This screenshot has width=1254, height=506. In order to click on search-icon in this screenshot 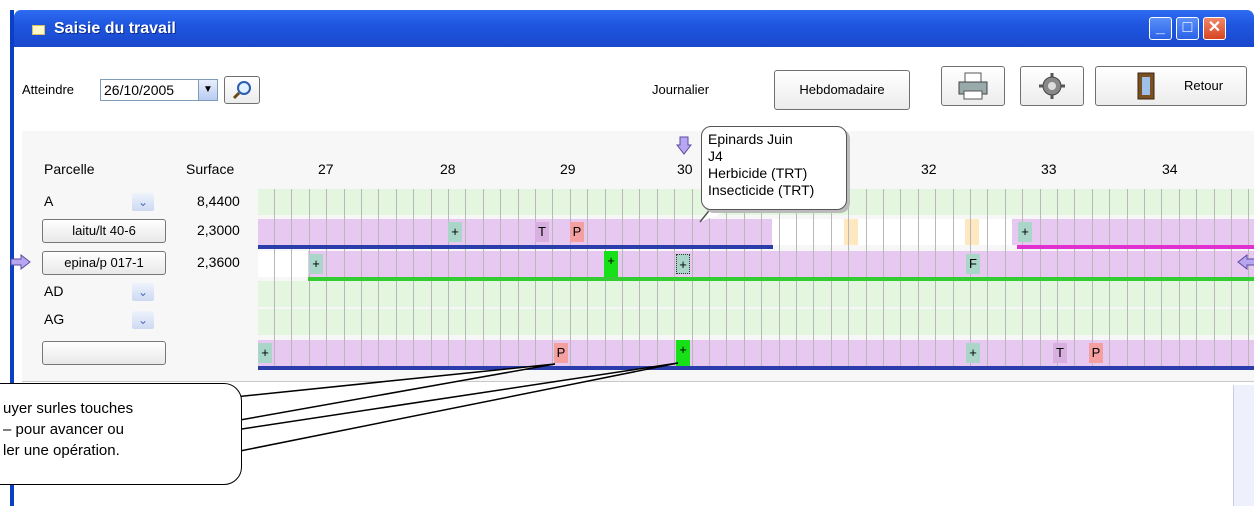, I will do `click(241, 90)`.